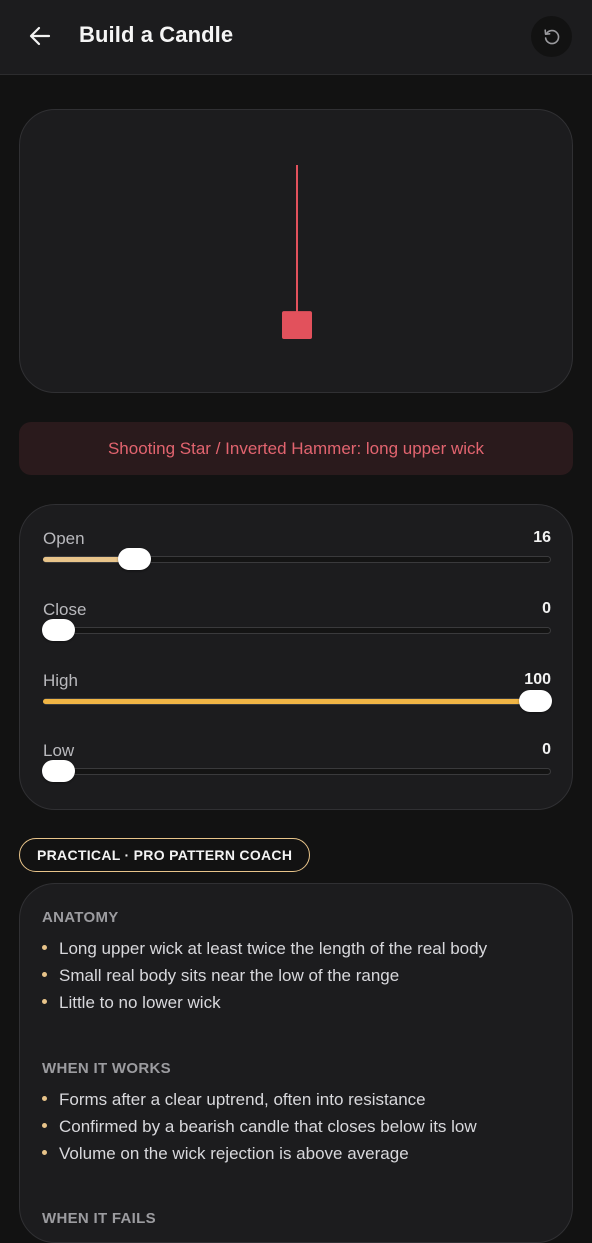  I want to click on close-slider: Close 0, so click(297, 630).